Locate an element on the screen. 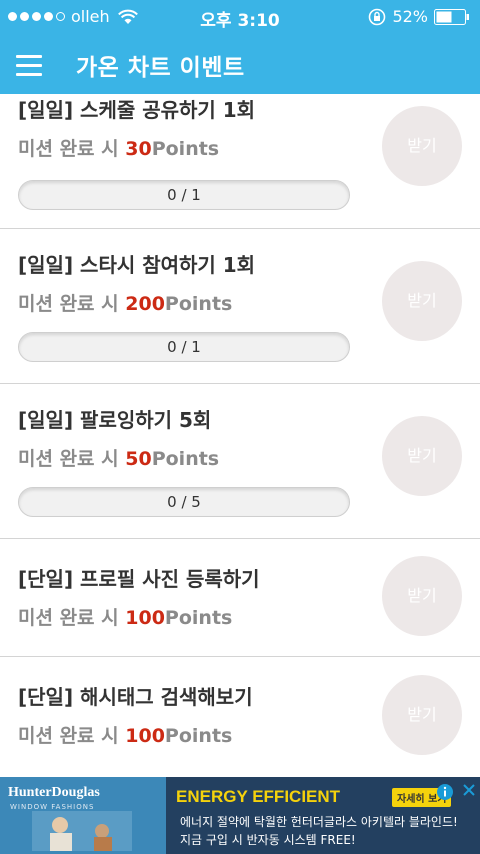  ad-close-icon is located at coordinates (469, 790).